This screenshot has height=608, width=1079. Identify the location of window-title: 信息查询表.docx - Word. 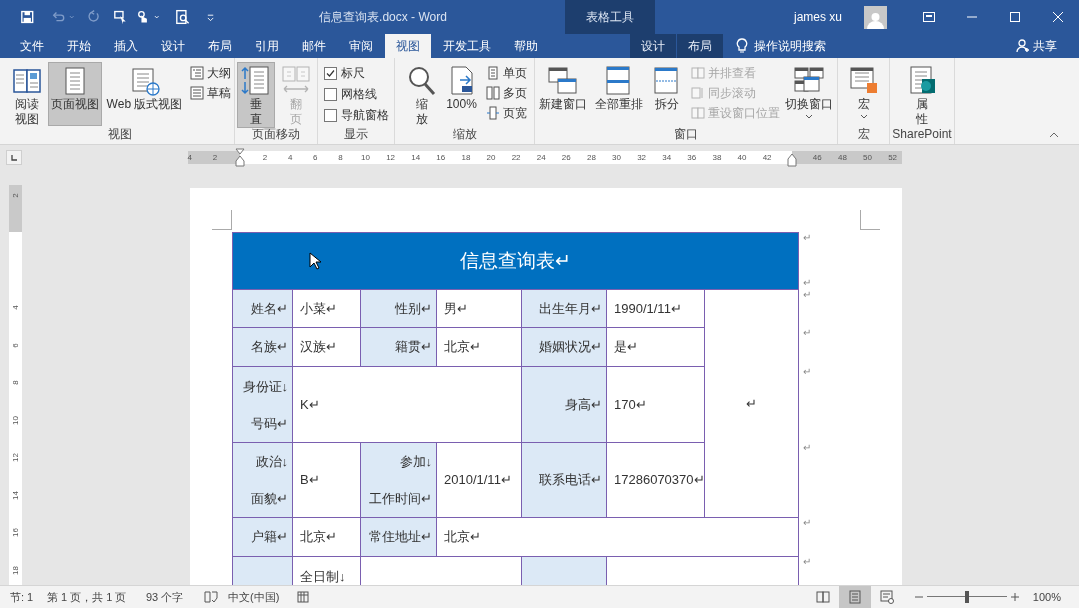
(383, 17).